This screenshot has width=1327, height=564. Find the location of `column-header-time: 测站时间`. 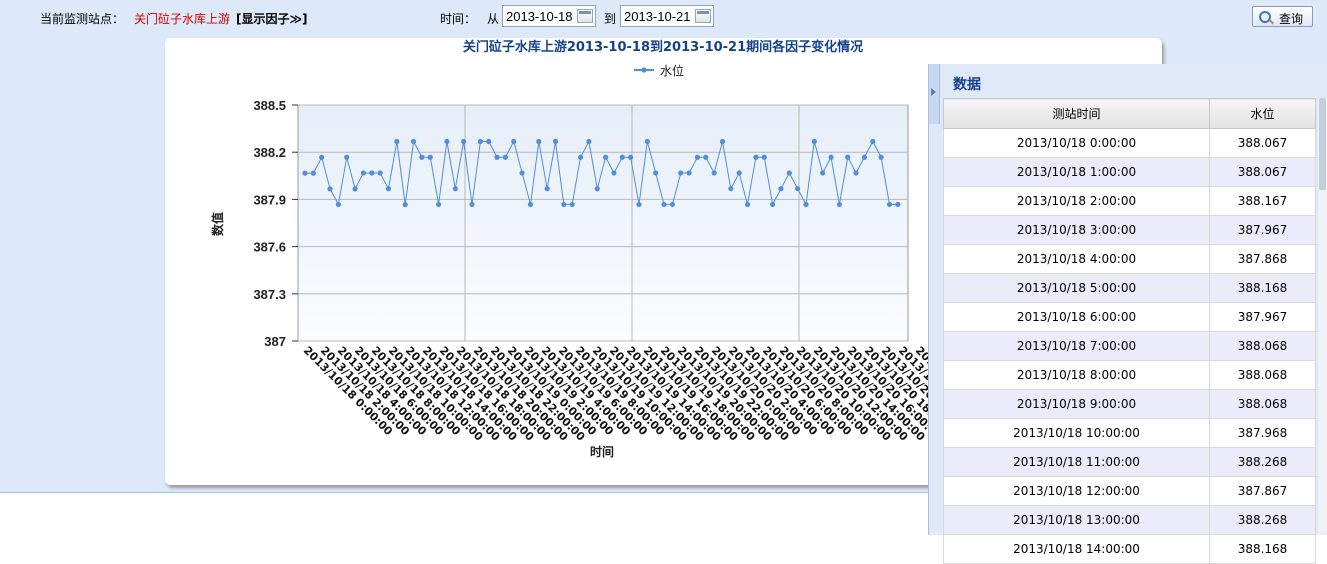

column-header-time: 测站时间 is located at coordinates (1076, 113).